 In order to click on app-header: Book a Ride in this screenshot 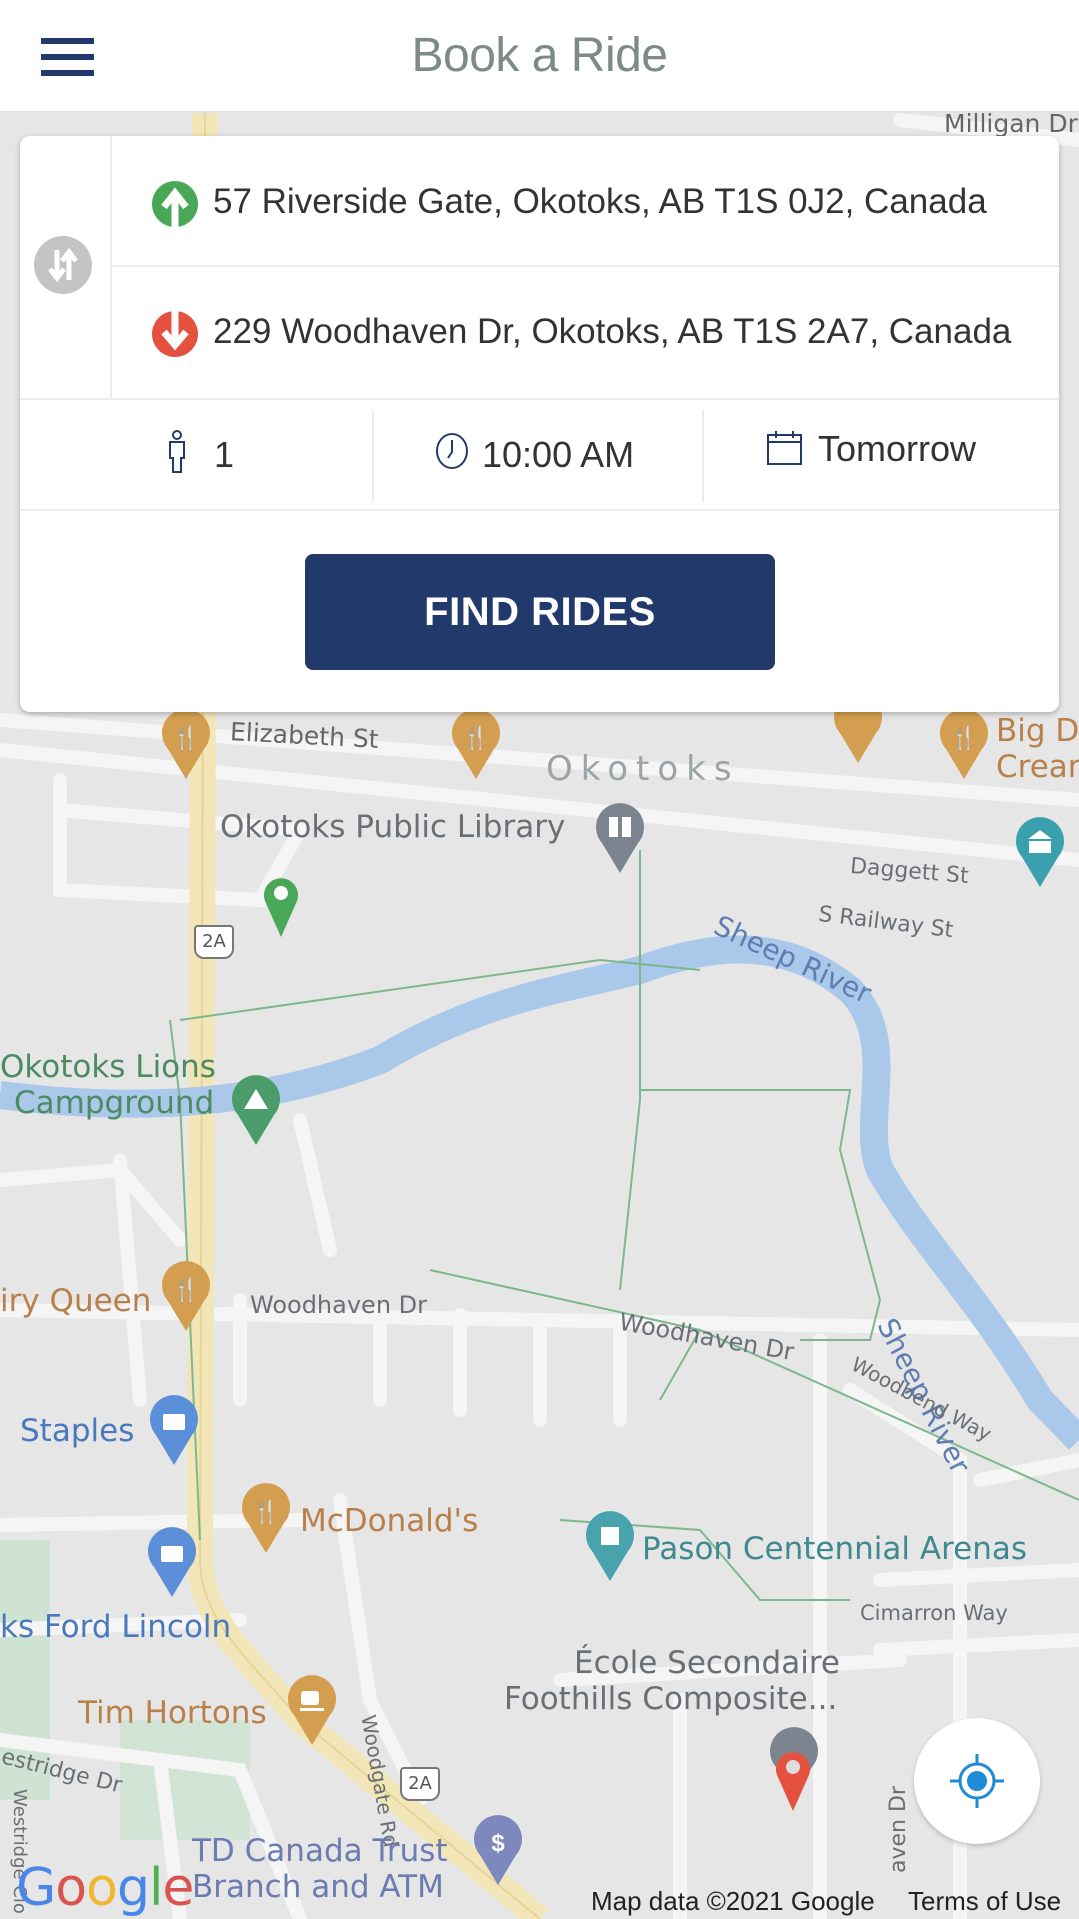, I will do `click(539, 56)`.